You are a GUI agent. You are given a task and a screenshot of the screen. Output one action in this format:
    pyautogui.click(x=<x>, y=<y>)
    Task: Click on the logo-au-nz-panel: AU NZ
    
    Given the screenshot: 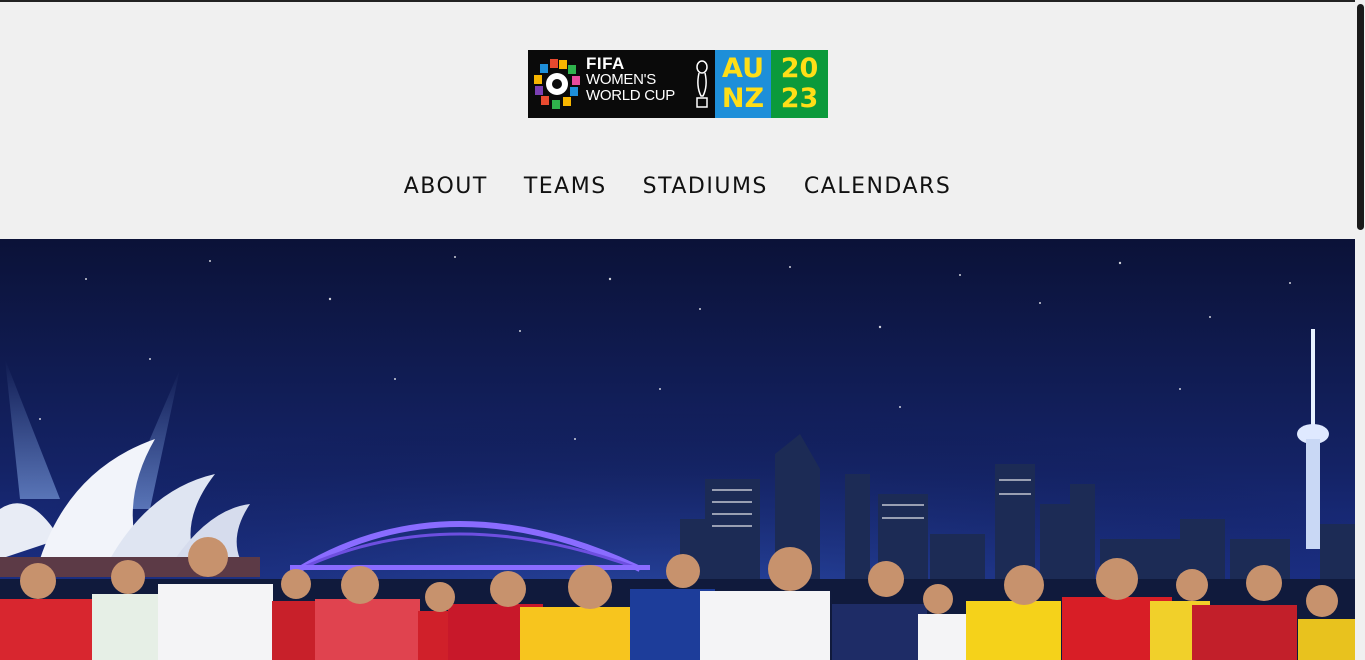 What is the action you would take?
    pyautogui.click(x=743, y=84)
    